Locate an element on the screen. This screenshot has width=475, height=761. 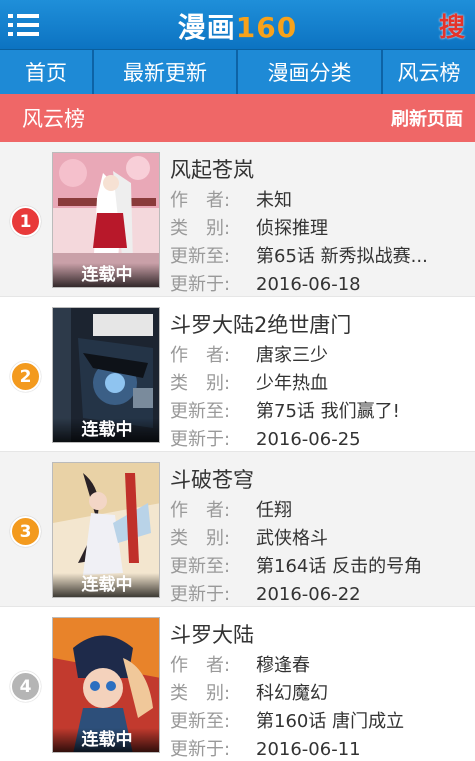
category-row: 类 别: 科幻魔幻 is located at coordinates (315, 692).